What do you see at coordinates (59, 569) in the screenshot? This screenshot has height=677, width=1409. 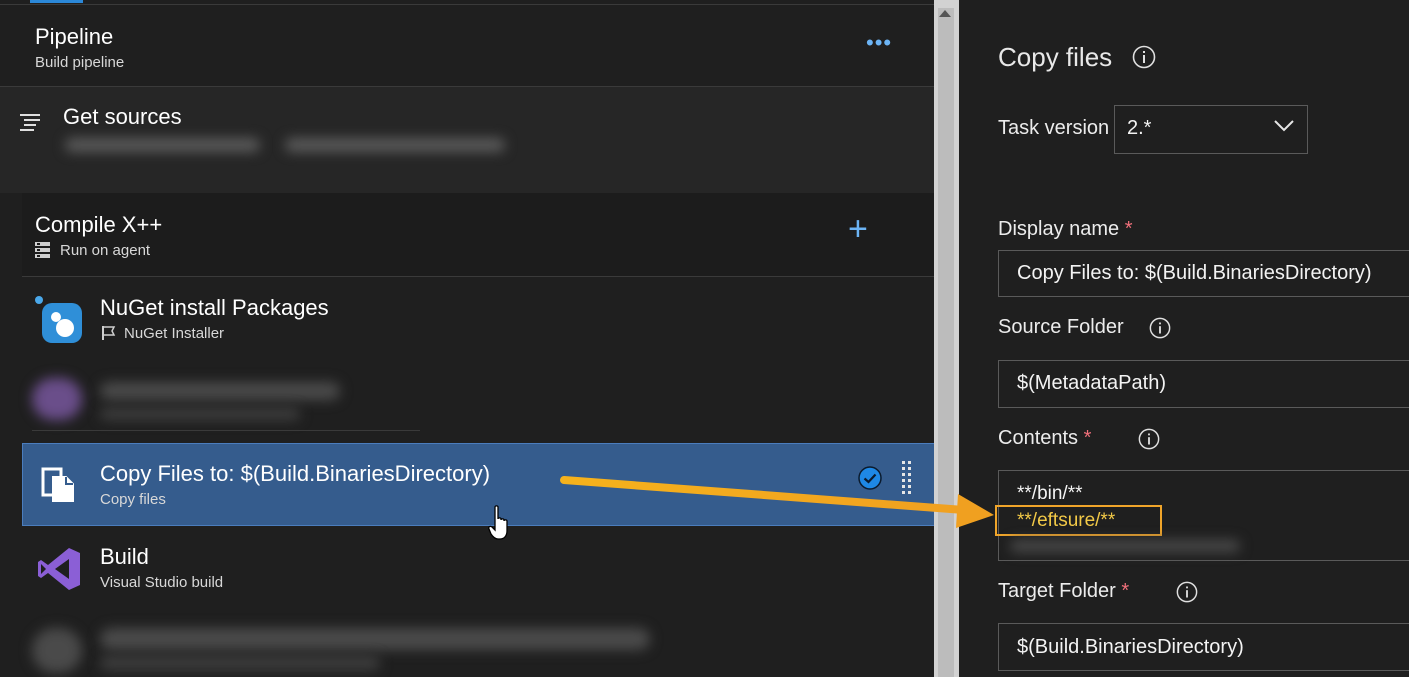 I see `visual-studio-icon` at bounding box center [59, 569].